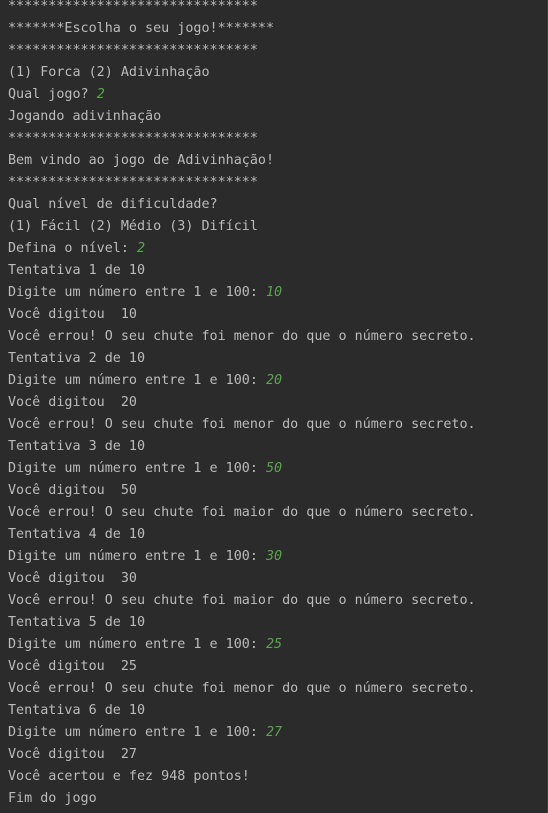 The image size is (548, 813). What do you see at coordinates (274, 292) in the screenshot?
I see `user-input-value: 10` at bounding box center [274, 292].